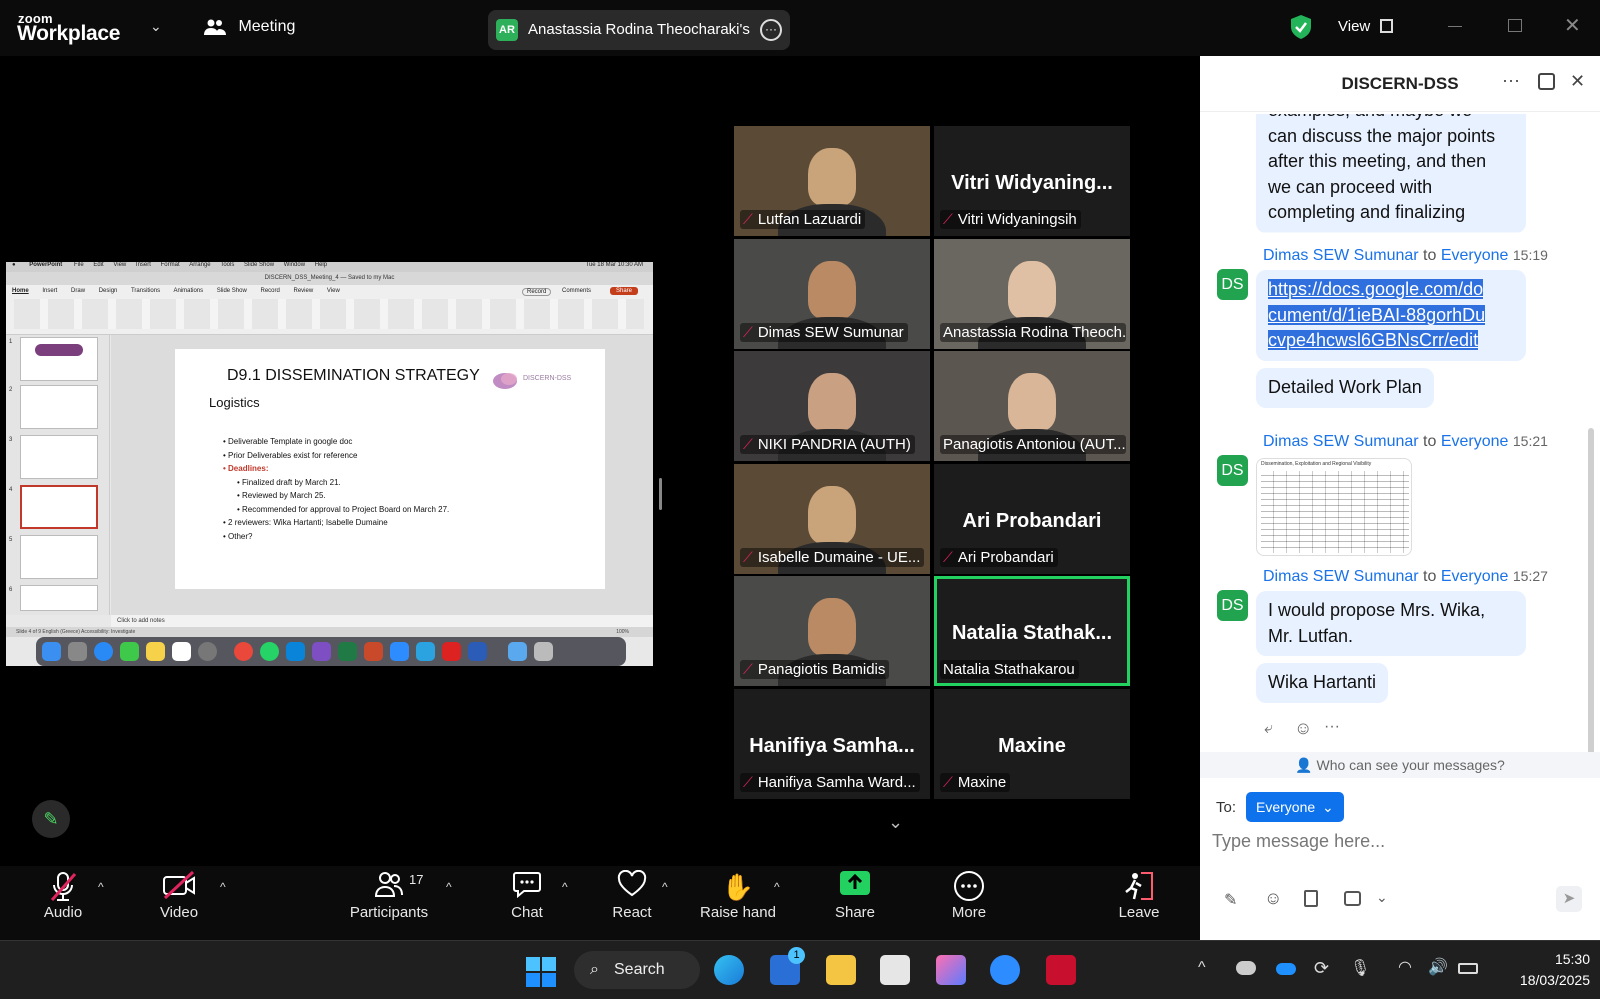 This screenshot has height=999, width=1600. What do you see at coordinates (748, 781) in the screenshot?
I see `microphone-muted-icon: ⟋` at bounding box center [748, 781].